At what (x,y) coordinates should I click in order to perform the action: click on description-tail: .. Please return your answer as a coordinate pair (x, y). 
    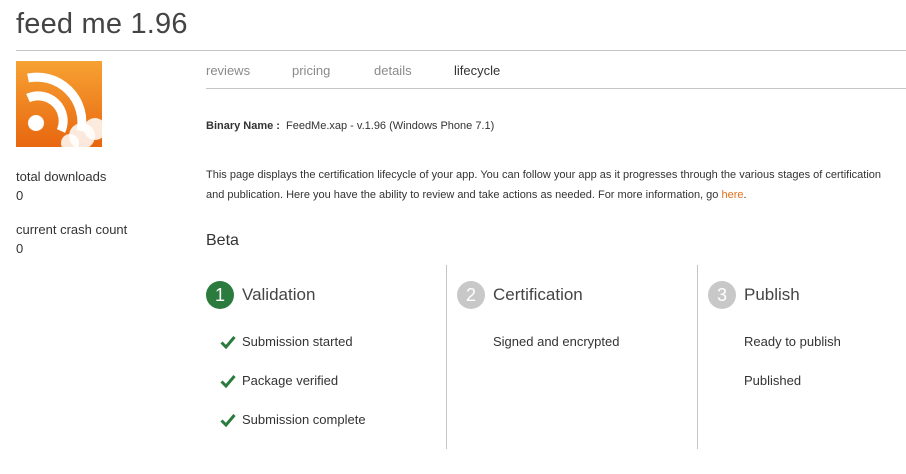
    Looking at the image, I should click on (745, 195).